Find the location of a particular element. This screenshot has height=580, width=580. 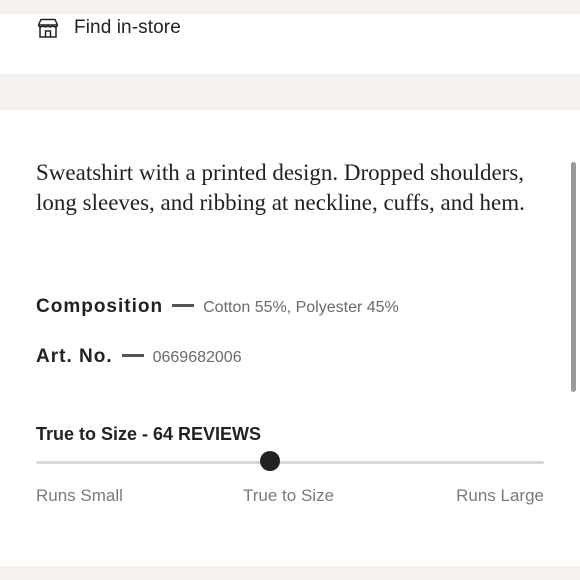

art-no-label: Art. No. is located at coordinates (74, 356).